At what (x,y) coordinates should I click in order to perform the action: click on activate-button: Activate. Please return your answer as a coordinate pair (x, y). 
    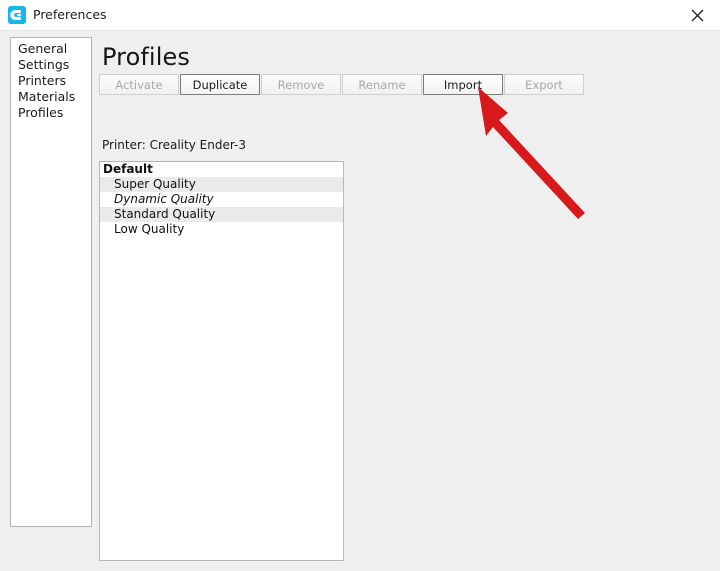
    Looking at the image, I should click on (139, 84).